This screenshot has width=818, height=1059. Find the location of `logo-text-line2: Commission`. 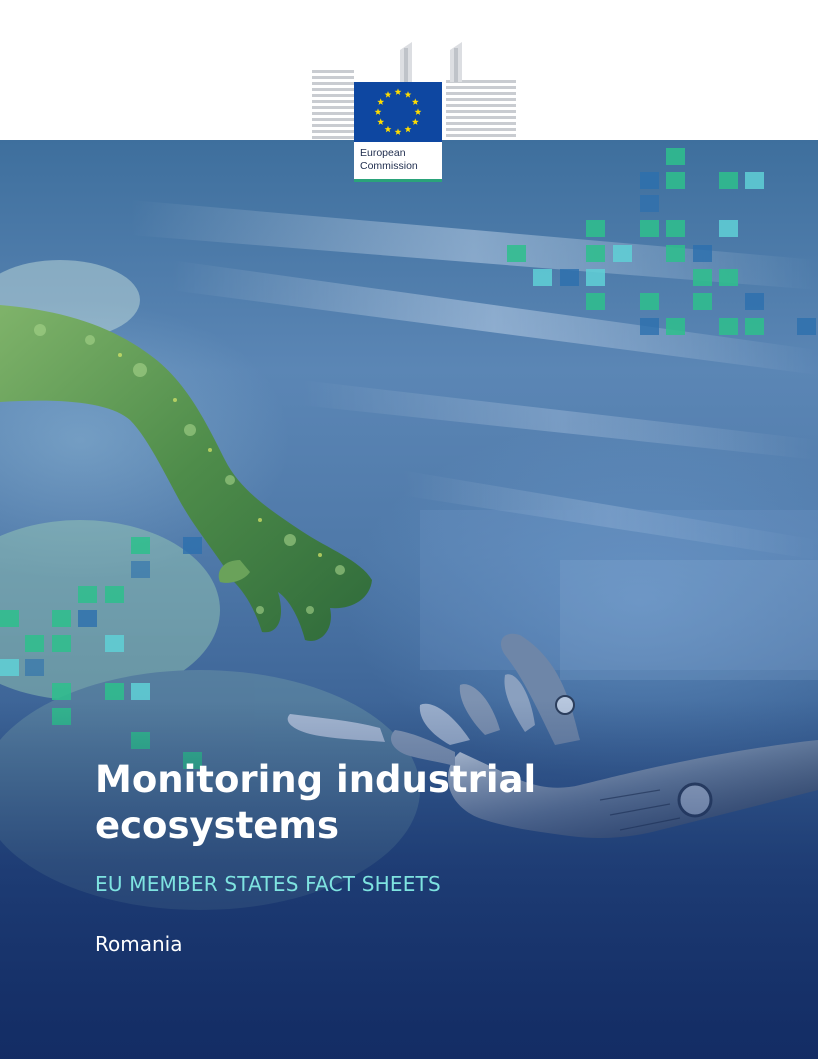

logo-text-line2: Commission is located at coordinates (389, 166).